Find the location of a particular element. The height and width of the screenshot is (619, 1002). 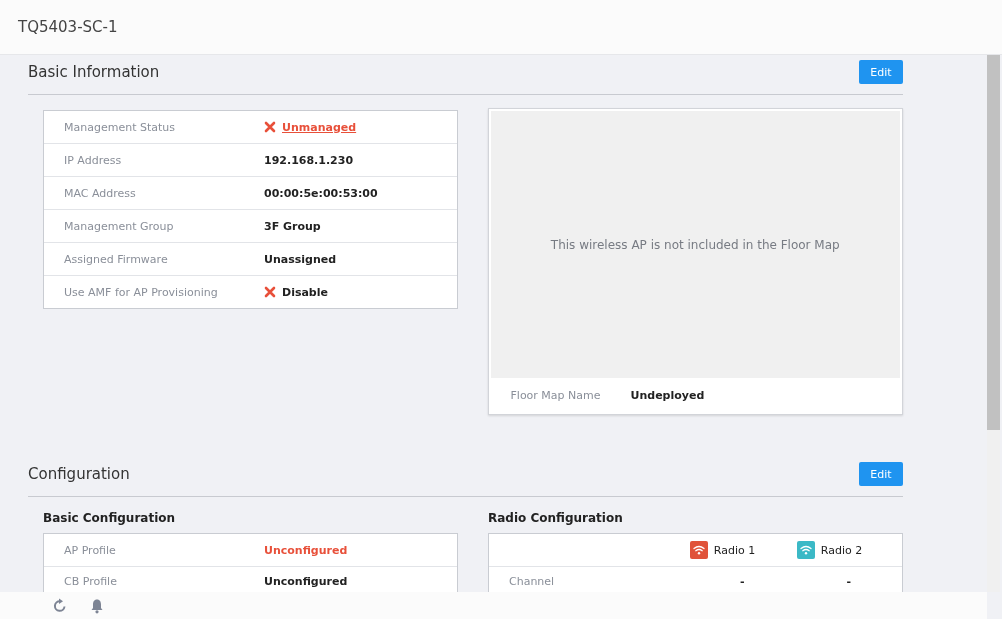

field-value: Unassigned is located at coordinates (300, 259).